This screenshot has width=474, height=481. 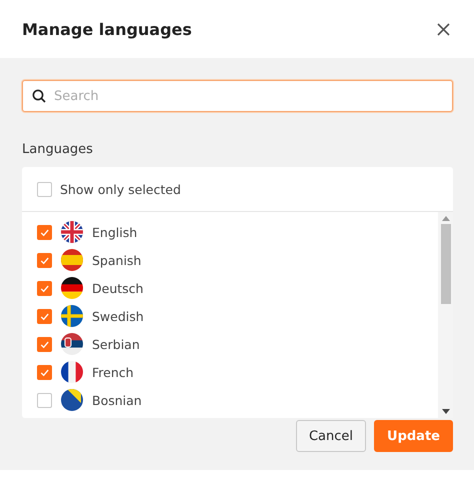 I want to click on dialog-title: Manage languages, so click(x=107, y=29).